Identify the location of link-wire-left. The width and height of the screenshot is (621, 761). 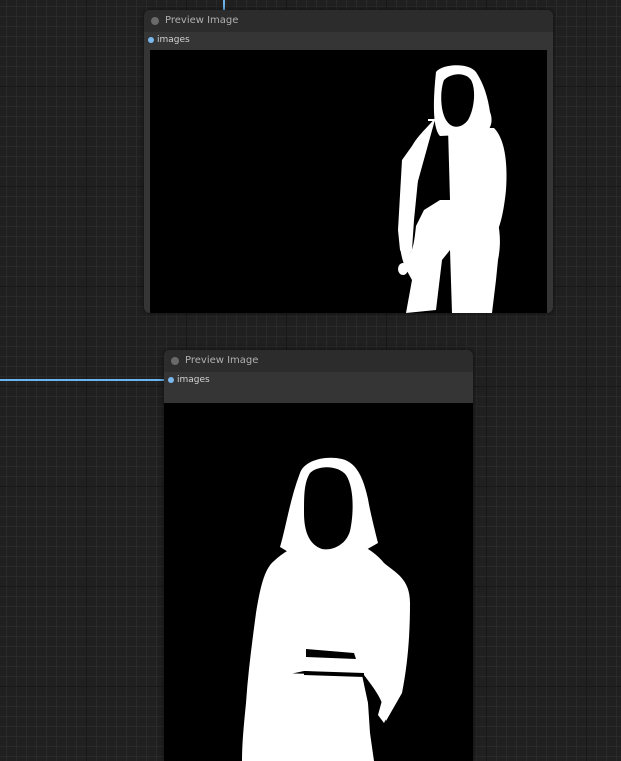
(82, 380).